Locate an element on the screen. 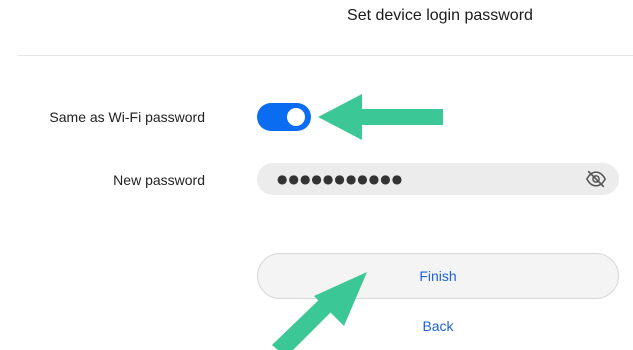 The height and width of the screenshot is (350, 633). eye-slash-icon is located at coordinates (596, 179).